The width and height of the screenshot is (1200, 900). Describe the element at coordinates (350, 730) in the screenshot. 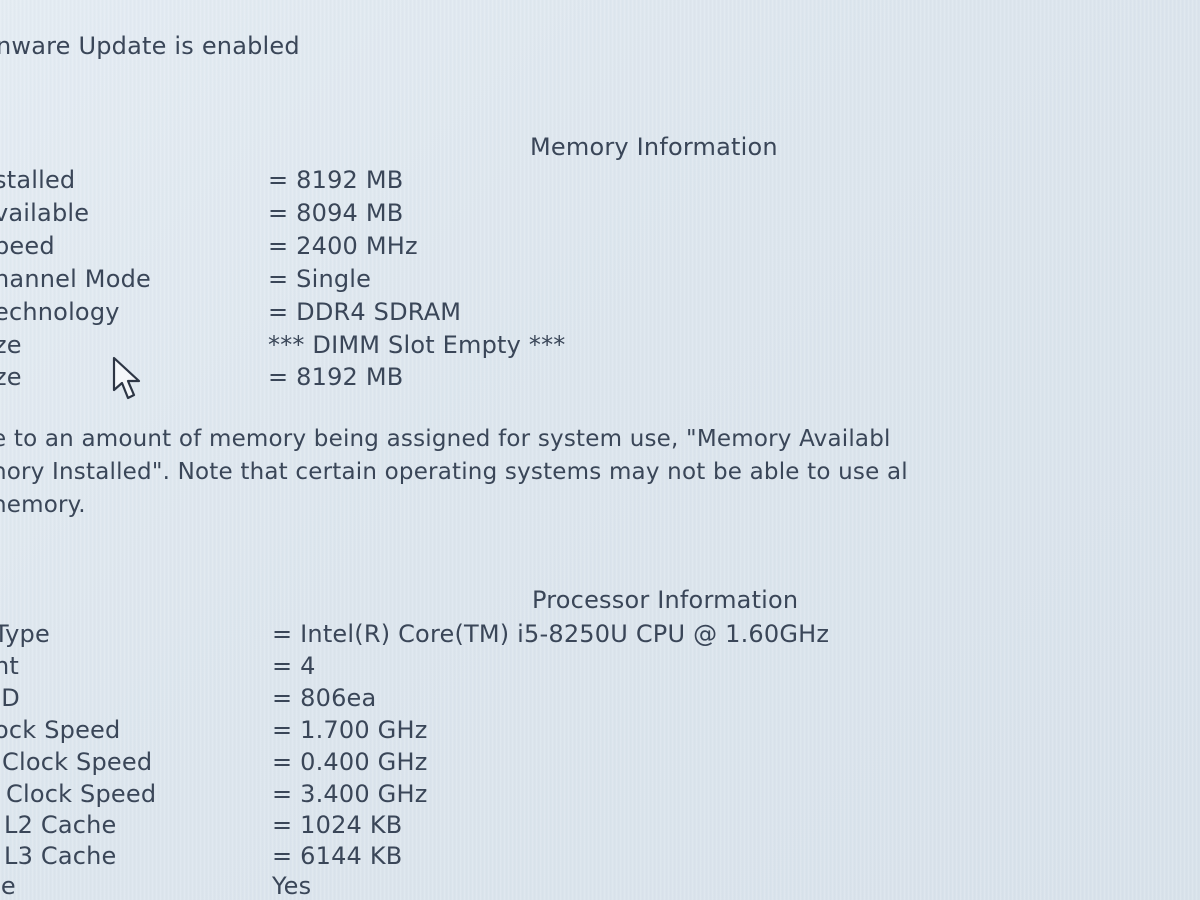

I see `current-clock-speed-value: = 1.700 GHz` at that location.